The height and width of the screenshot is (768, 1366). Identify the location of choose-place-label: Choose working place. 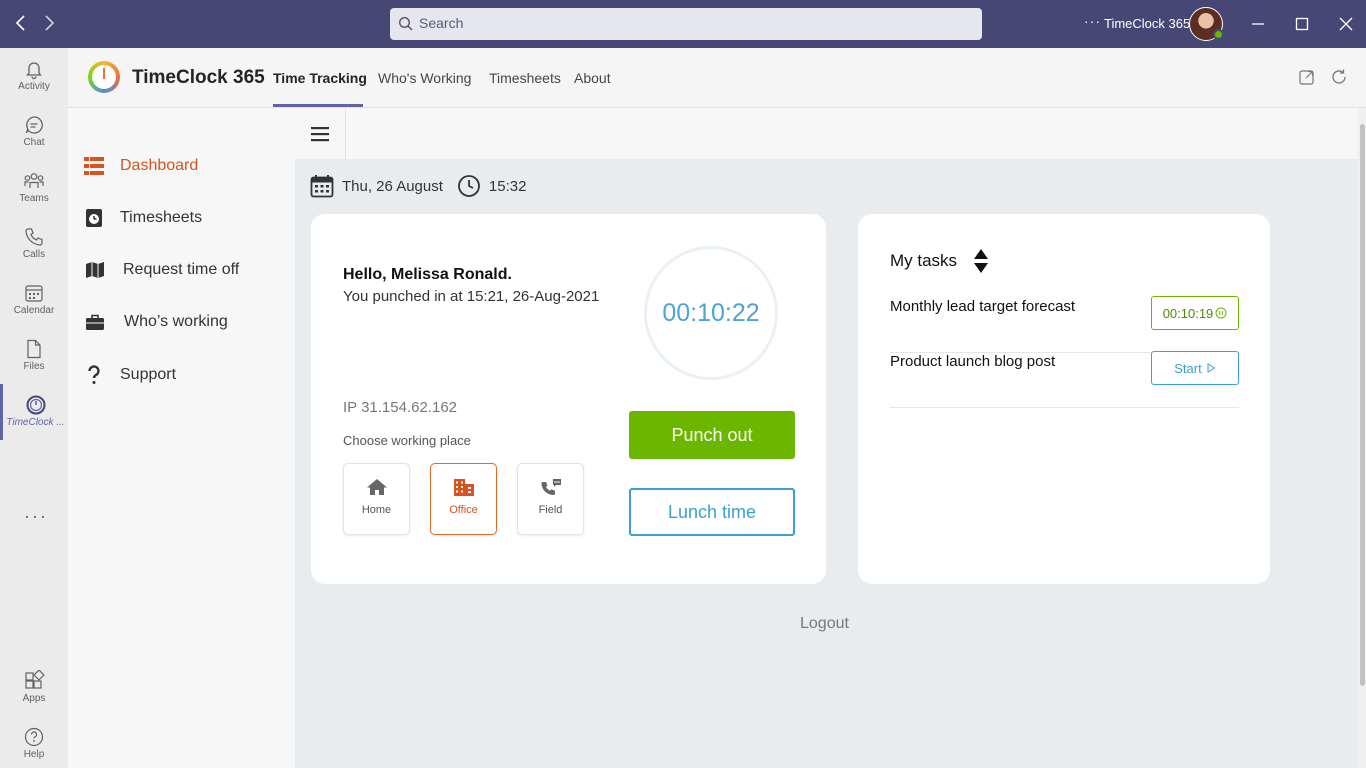
(407, 440).